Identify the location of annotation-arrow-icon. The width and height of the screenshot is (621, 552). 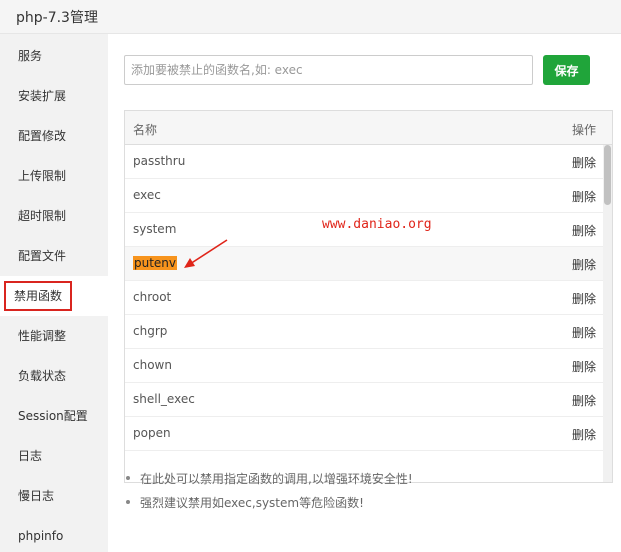
(206, 253).